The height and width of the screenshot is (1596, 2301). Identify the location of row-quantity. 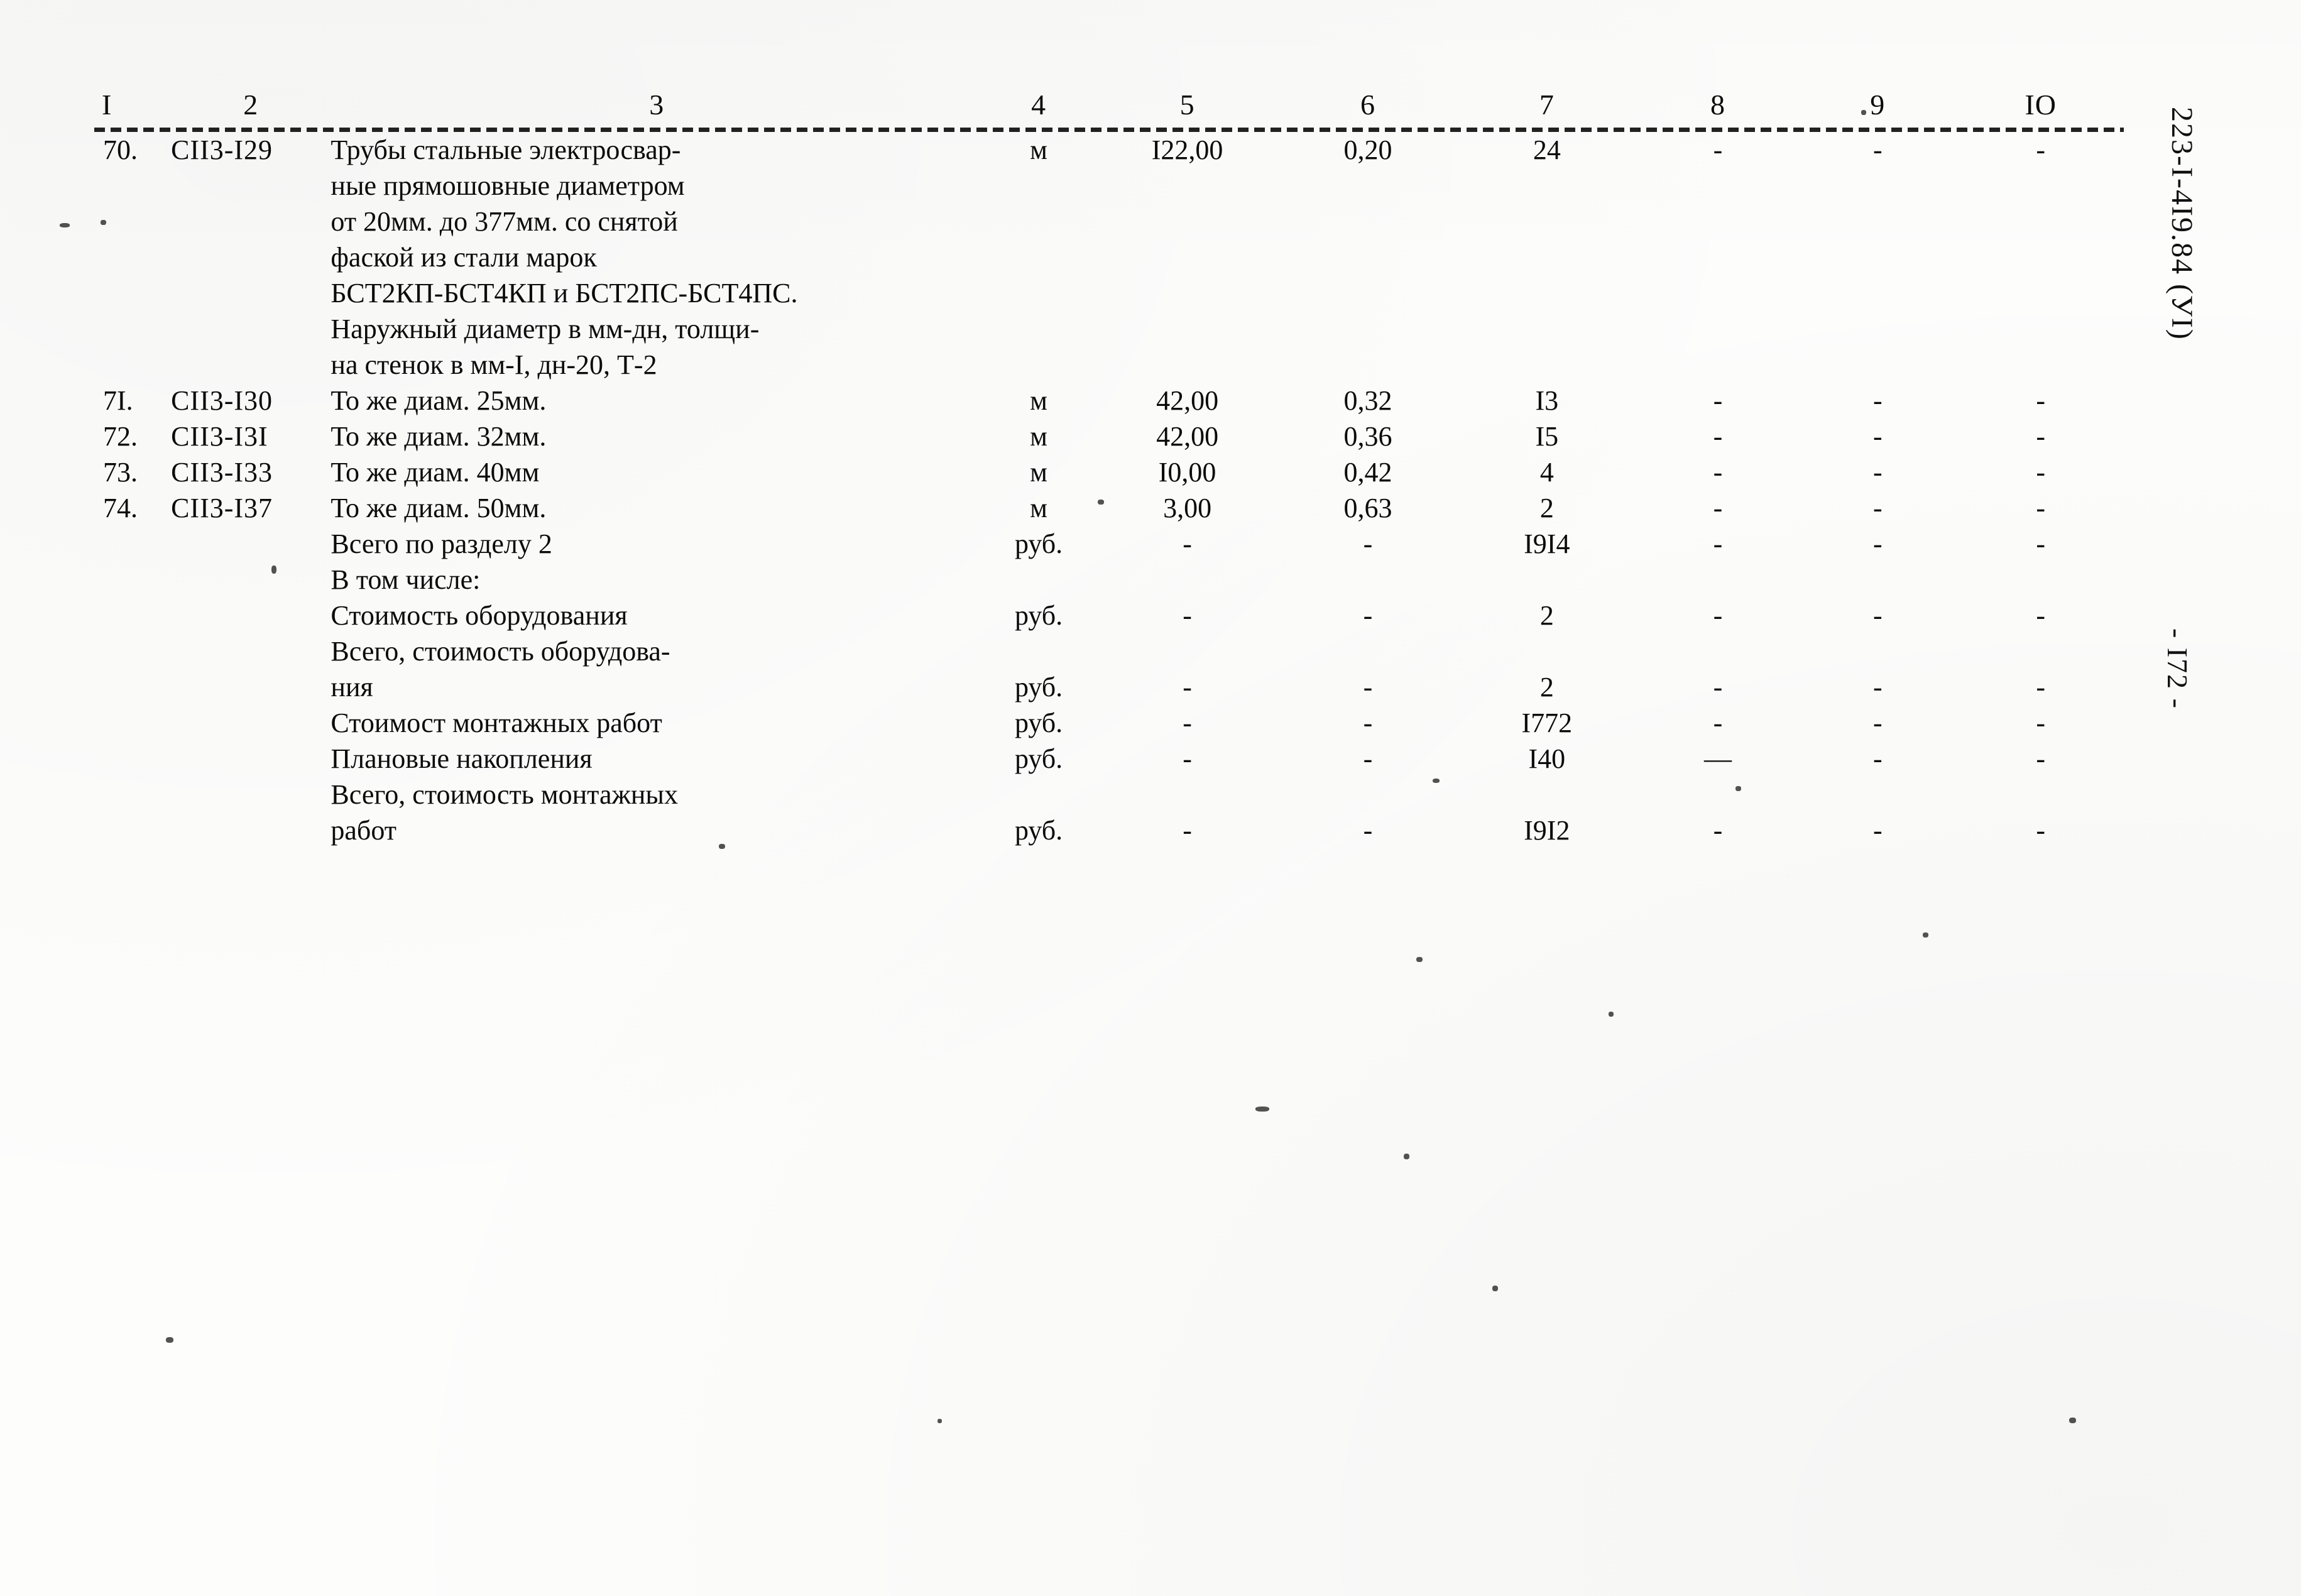
(1187, 580).